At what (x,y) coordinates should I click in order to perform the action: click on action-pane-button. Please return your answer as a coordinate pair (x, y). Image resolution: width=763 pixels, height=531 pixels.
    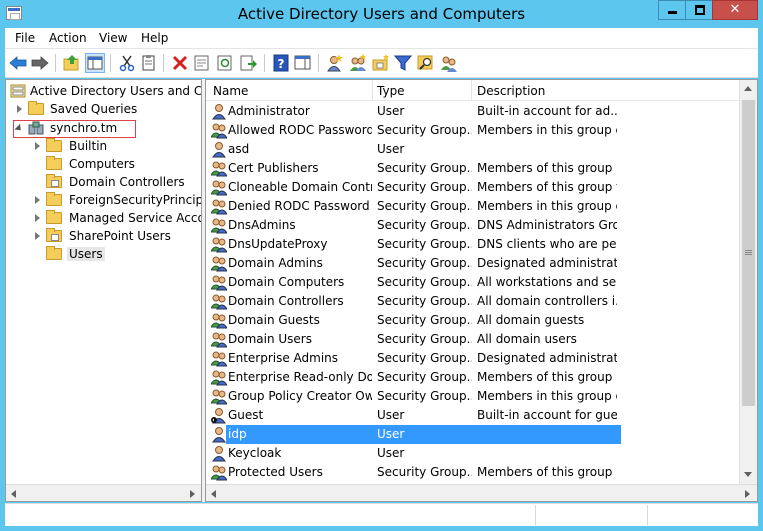
    Looking at the image, I should click on (303, 63).